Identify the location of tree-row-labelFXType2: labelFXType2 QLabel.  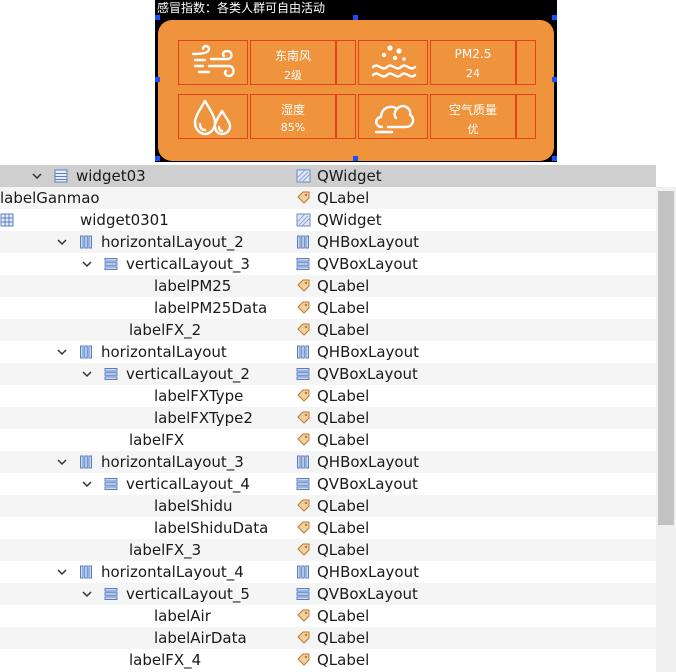
(328, 418).